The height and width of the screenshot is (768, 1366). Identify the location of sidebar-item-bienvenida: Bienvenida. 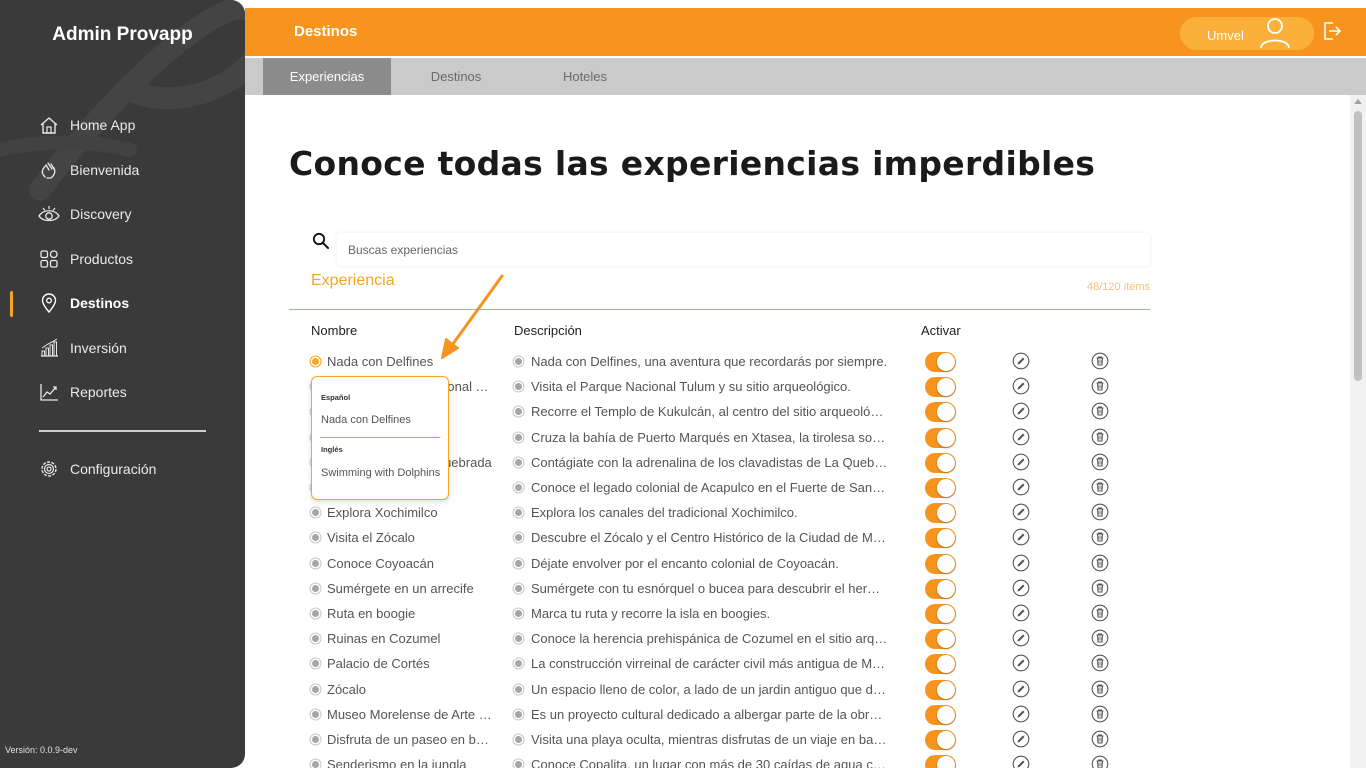
(122, 170).